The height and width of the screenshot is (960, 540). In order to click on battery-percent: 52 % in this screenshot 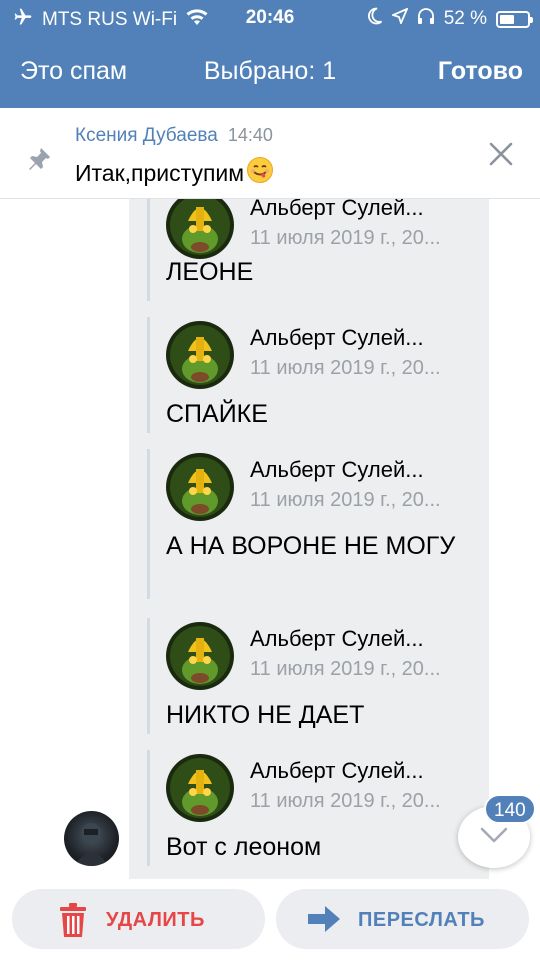, I will do `click(465, 18)`.